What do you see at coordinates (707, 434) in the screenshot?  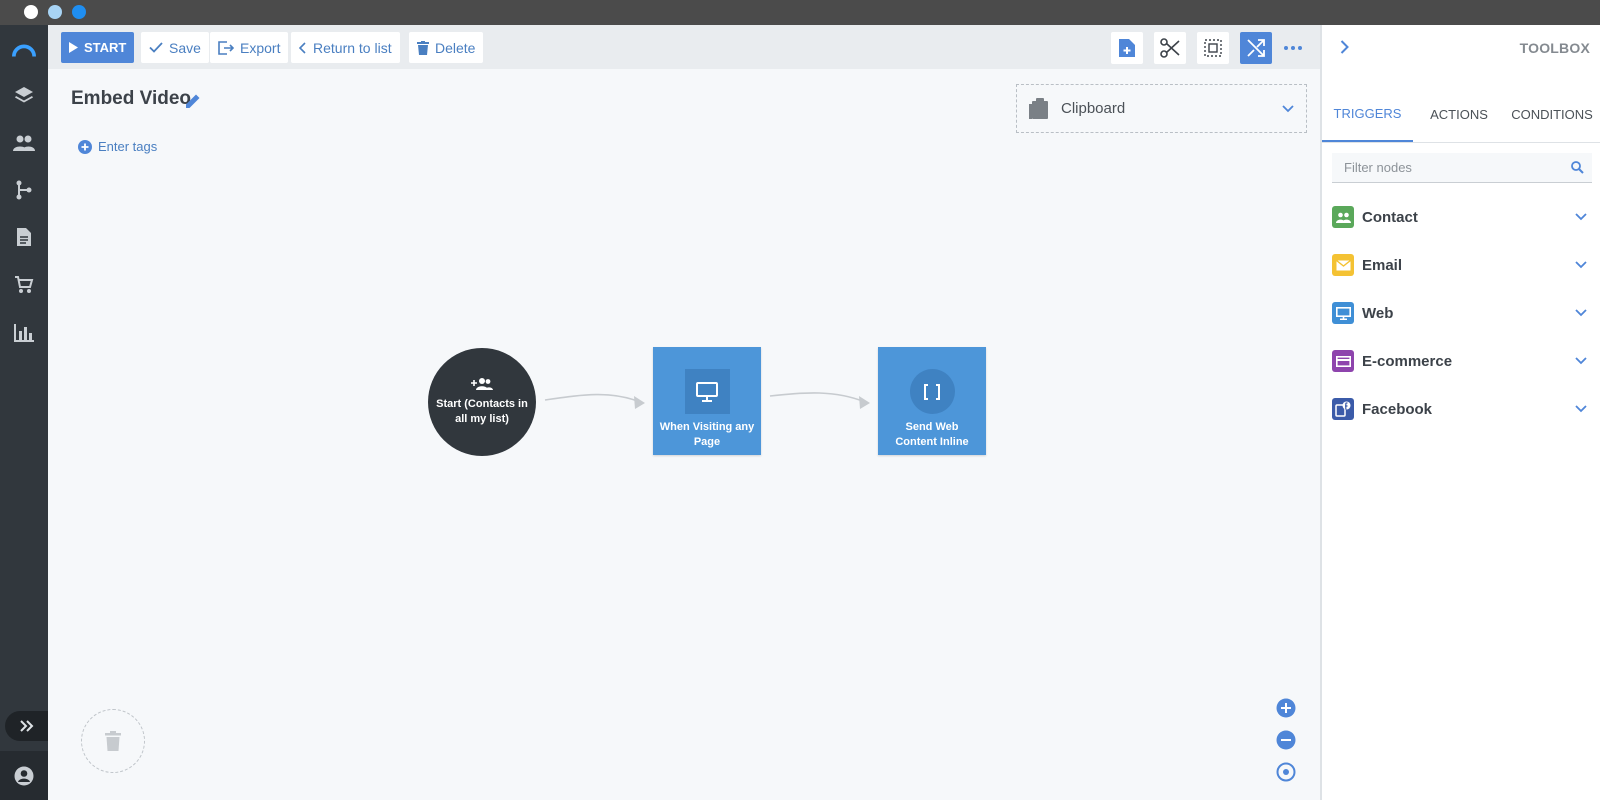 I see `node-label: When Visiting any Page` at bounding box center [707, 434].